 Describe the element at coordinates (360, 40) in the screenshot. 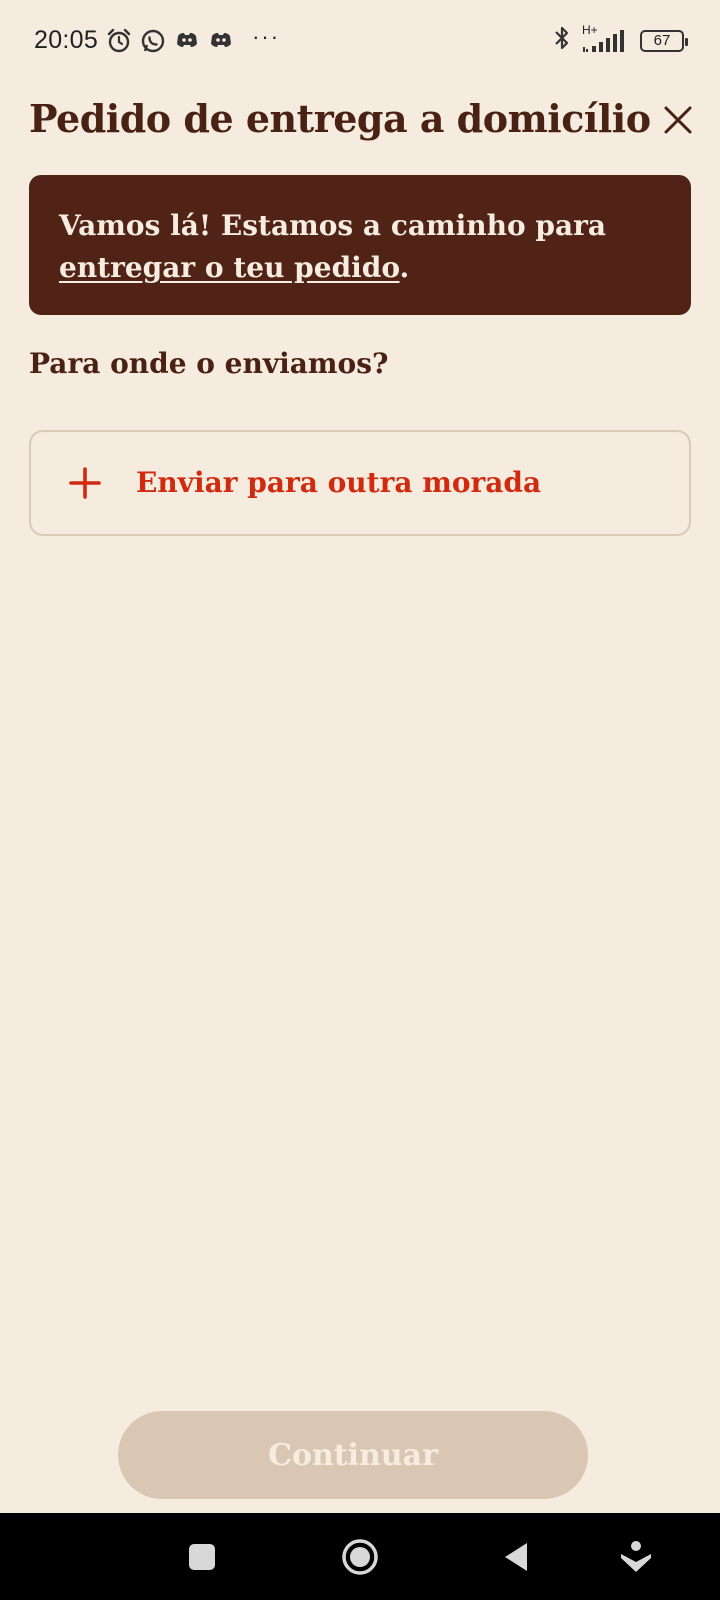

I see `status-bar: 20:05 ··· H+ 67` at that location.